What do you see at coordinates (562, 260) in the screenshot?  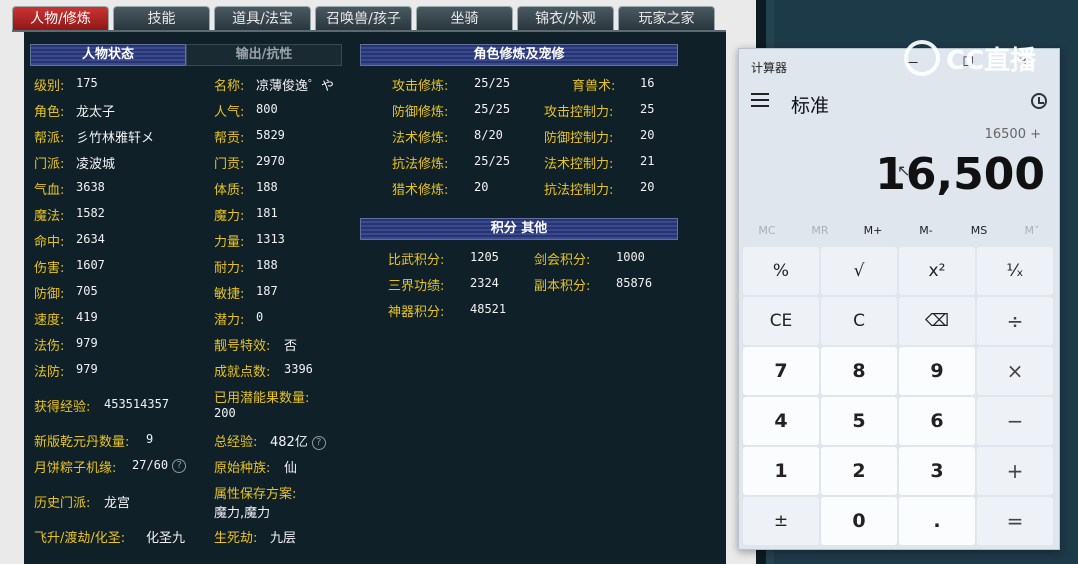 I see `points-label: 剑会积分:` at bounding box center [562, 260].